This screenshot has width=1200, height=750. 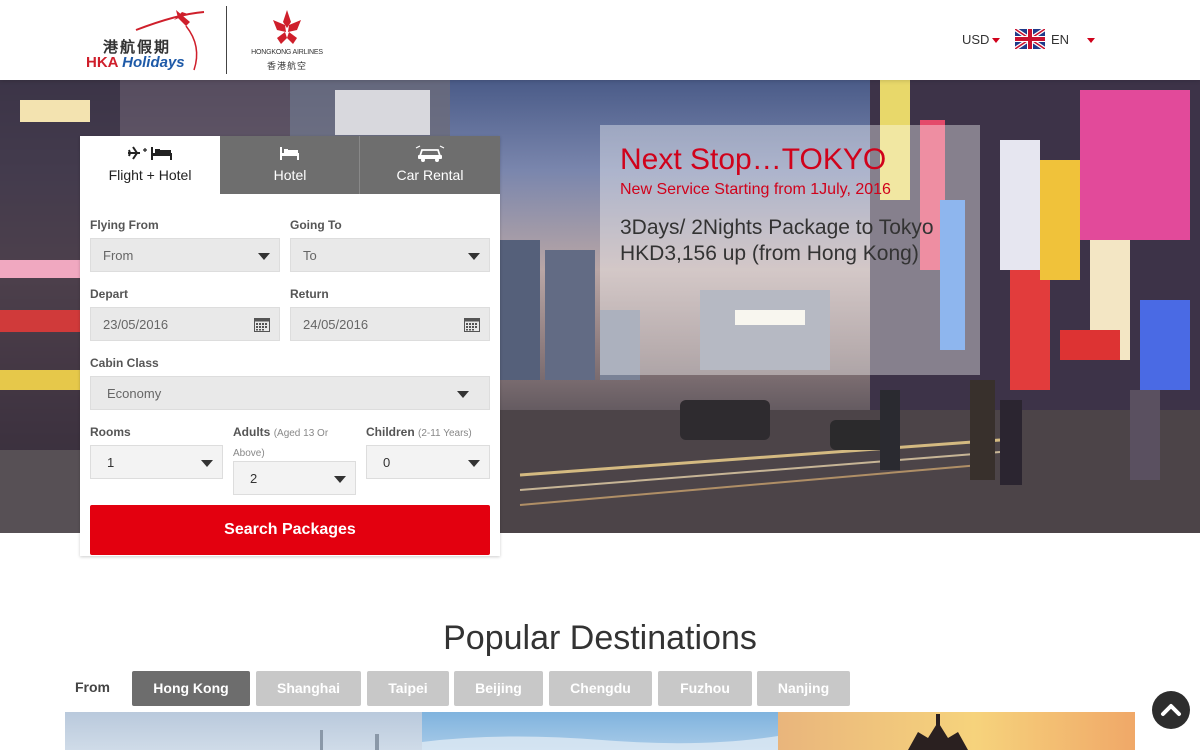 What do you see at coordinates (92, 687) in the screenshot?
I see `from-label: From` at bounding box center [92, 687].